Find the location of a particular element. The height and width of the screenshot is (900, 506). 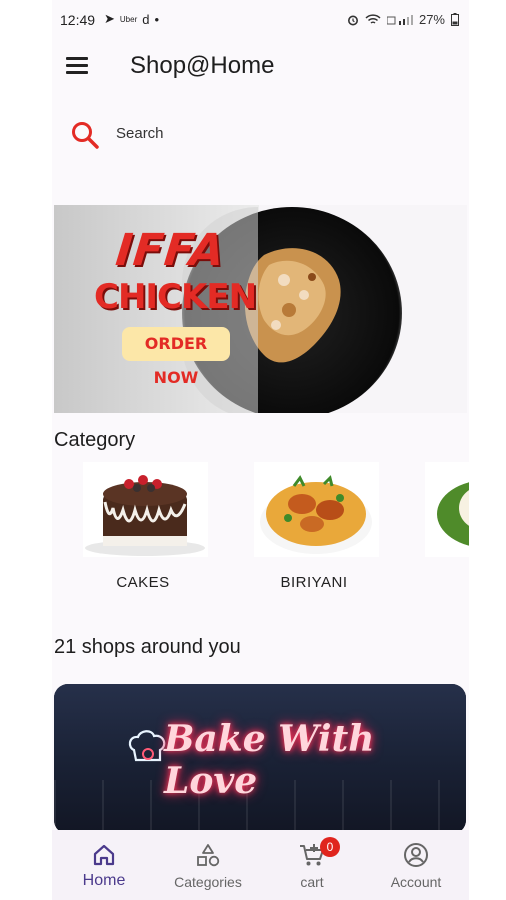

alarm-icon is located at coordinates (352, 20).